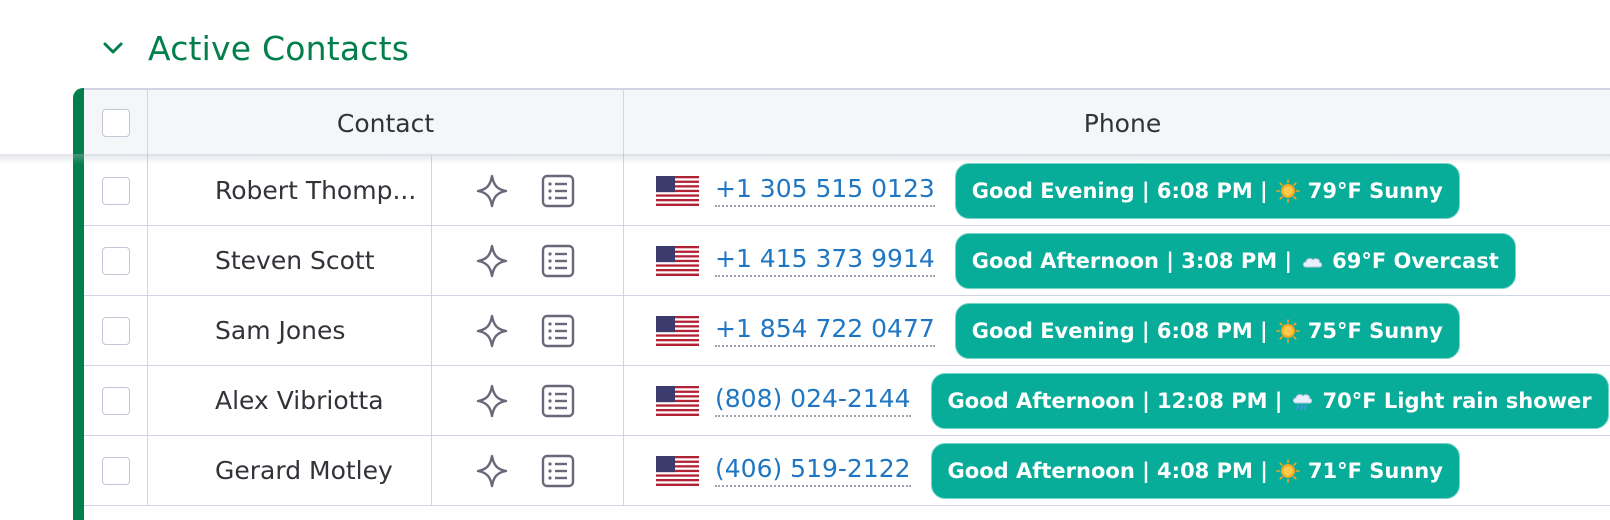  What do you see at coordinates (290, 260) in the screenshot?
I see `contact-name: Steven Scott` at bounding box center [290, 260].